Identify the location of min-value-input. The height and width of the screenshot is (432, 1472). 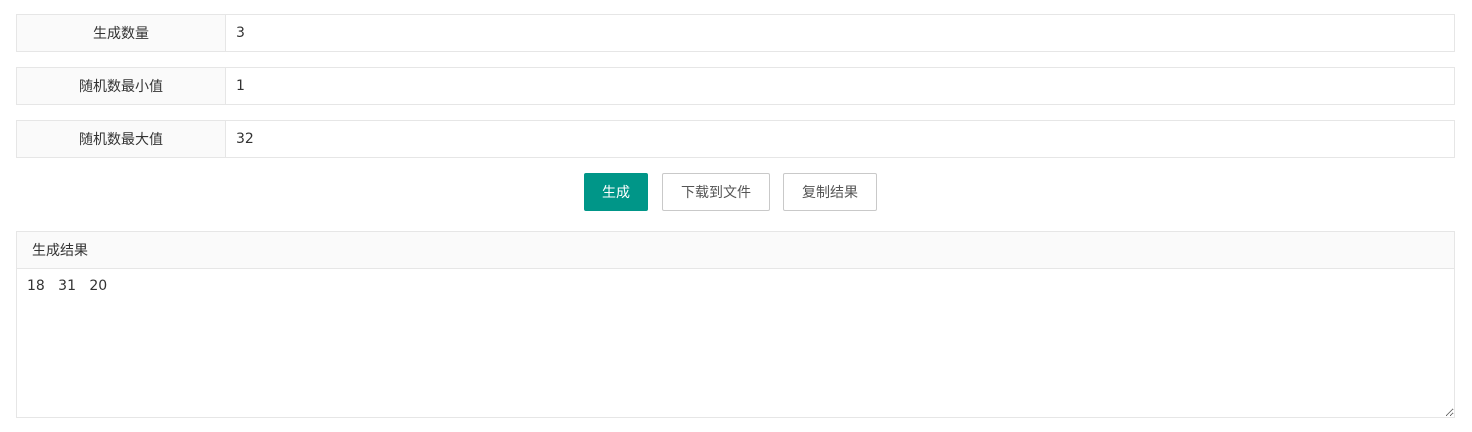
(840, 86).